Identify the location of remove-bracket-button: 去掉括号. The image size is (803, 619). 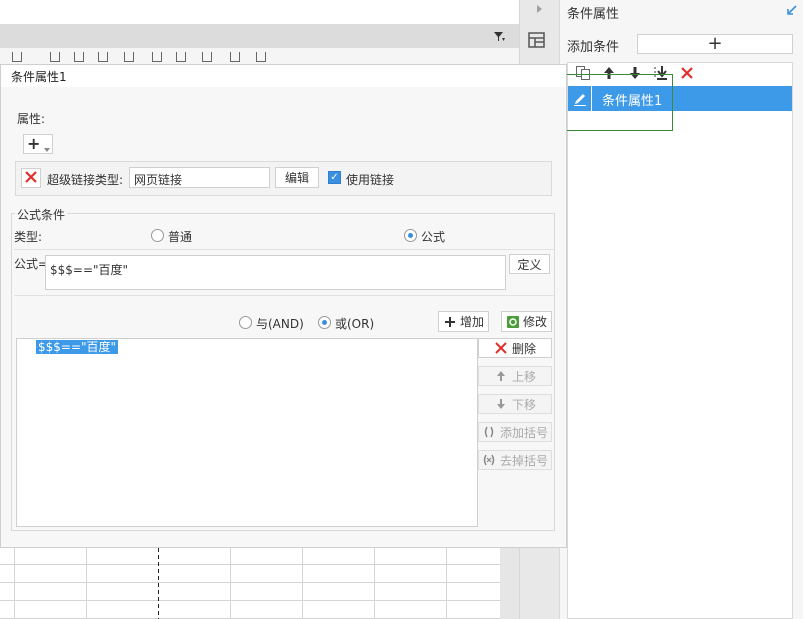
(515, 460).